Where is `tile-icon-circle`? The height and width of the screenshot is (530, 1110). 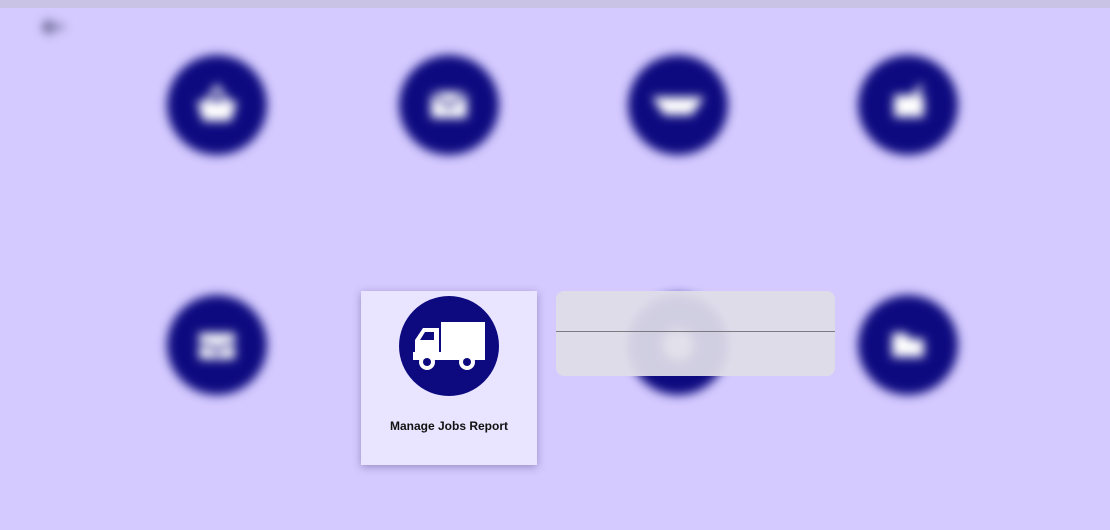
tile-icon-circle is located at coordinates (449, 346).